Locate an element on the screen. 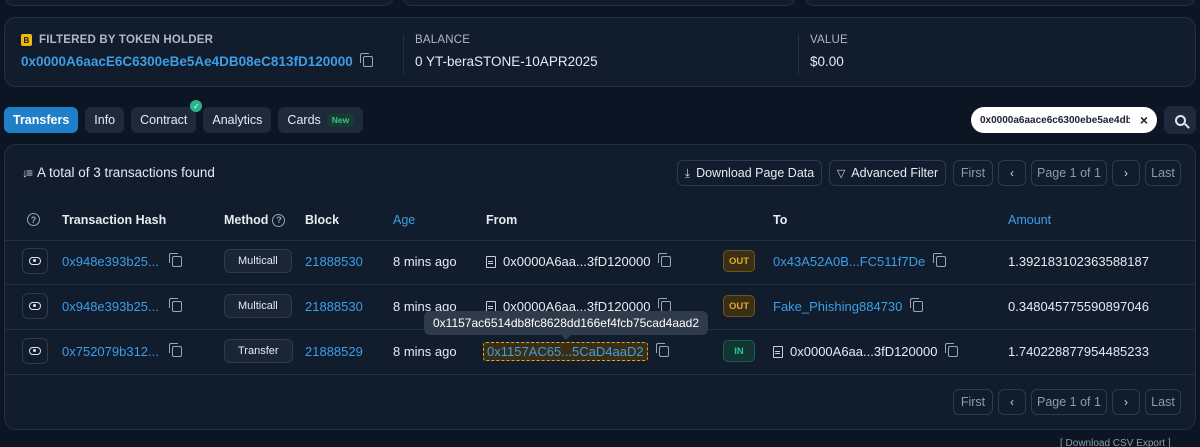 This screenshot has width=1200, height=447. row-1-view is located at coordinates (35, 261).